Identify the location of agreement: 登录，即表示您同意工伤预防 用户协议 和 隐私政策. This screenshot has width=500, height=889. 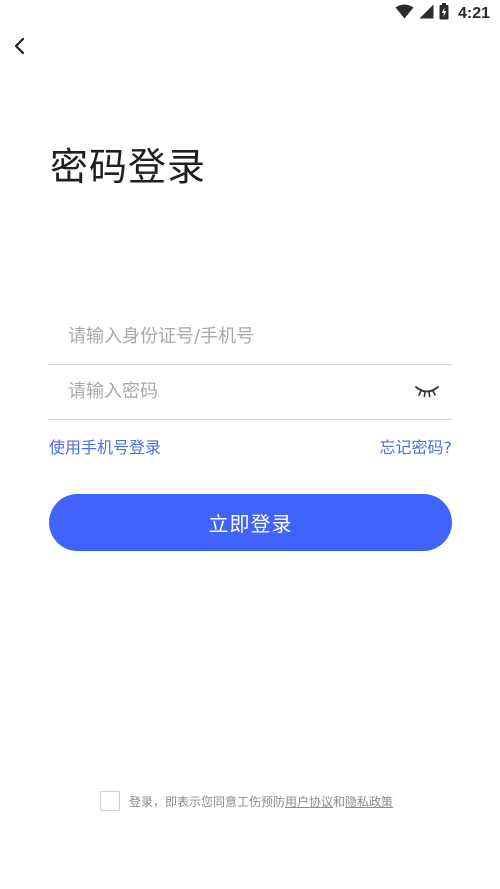
(246, 801).